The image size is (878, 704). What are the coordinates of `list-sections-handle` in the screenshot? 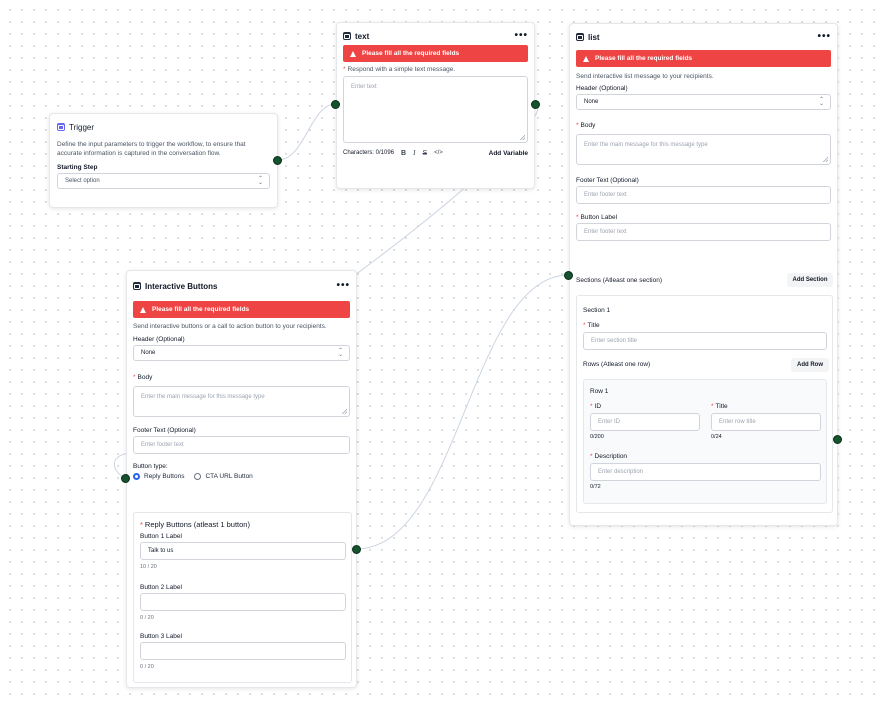 It's located at (568, 275).